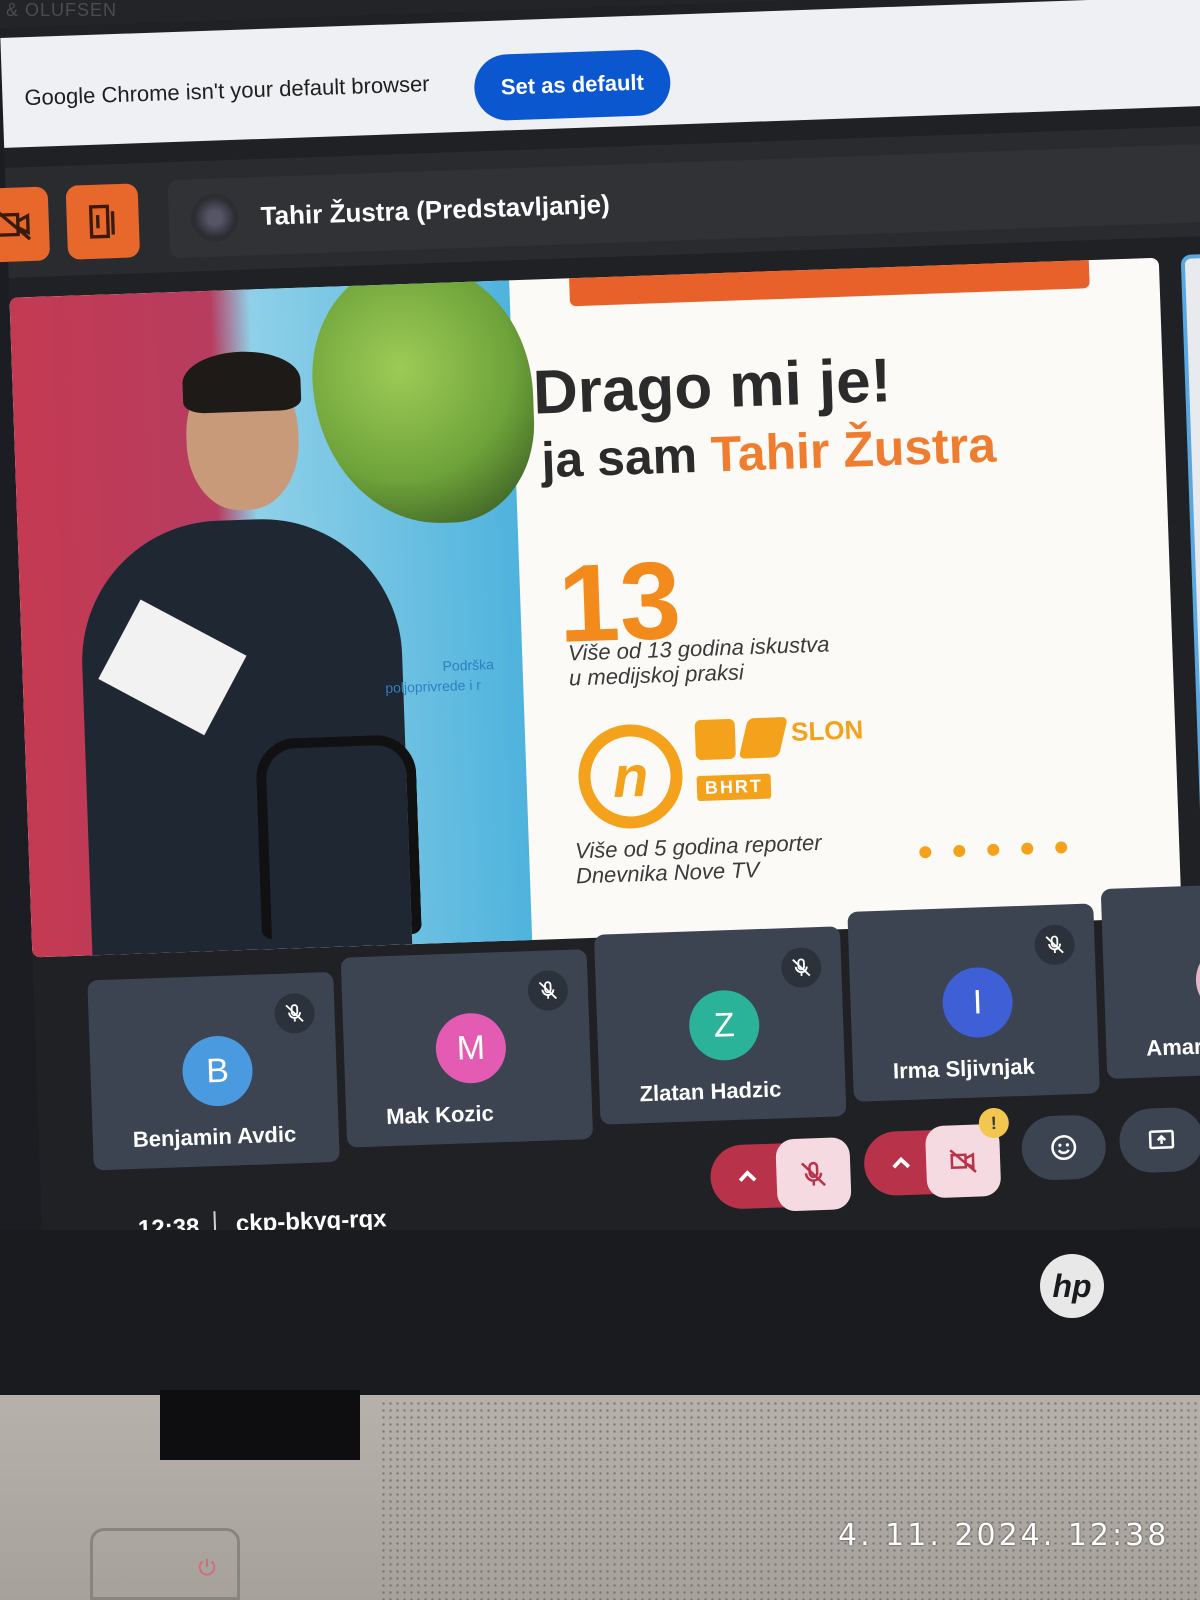  I want to click on participant-avatar: I, so click(977, 1002).